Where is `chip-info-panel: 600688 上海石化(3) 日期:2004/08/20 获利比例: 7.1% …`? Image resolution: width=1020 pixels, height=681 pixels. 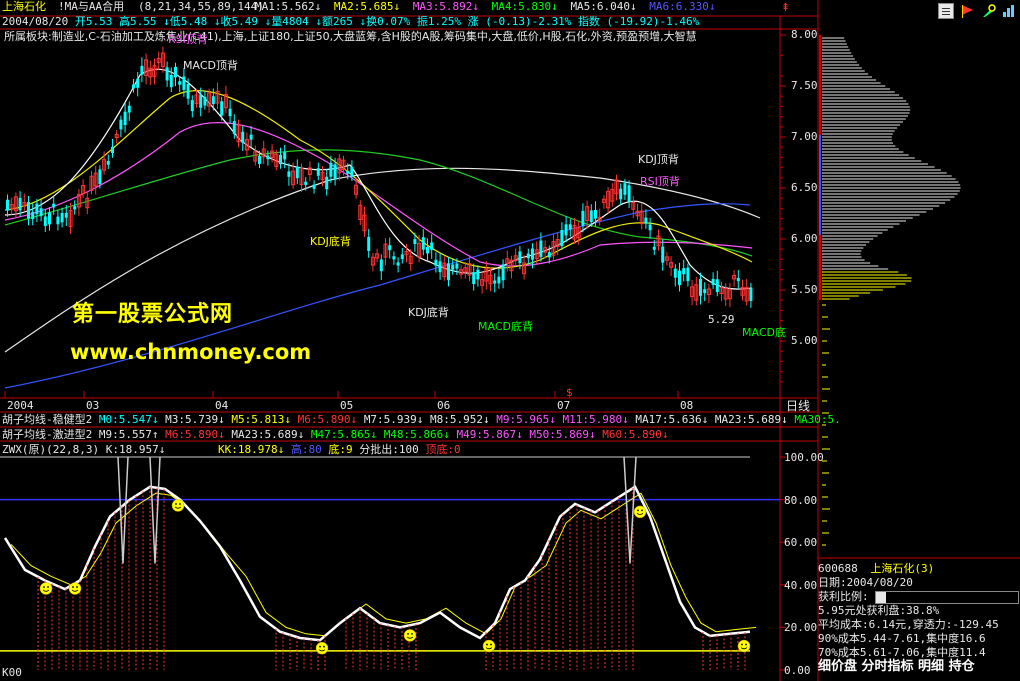 chip-info-panel: 600688 上海石化(3) 日期:2004/08/20 获利比例: 7.1% … is located at coordinates (919, 621).